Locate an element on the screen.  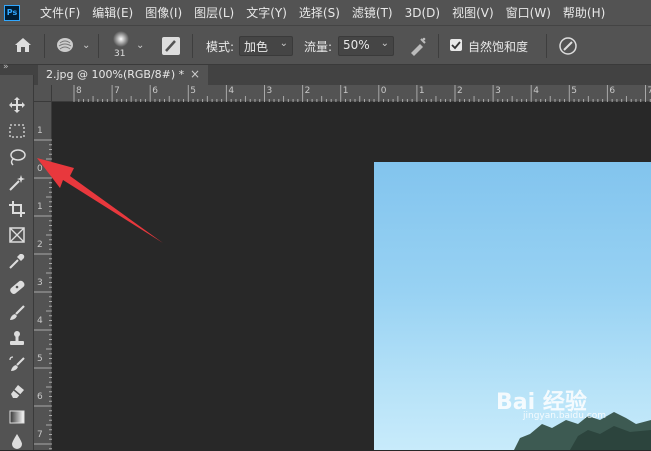
flow-input: 50% ⌄ is located at coordinates (366, 46).